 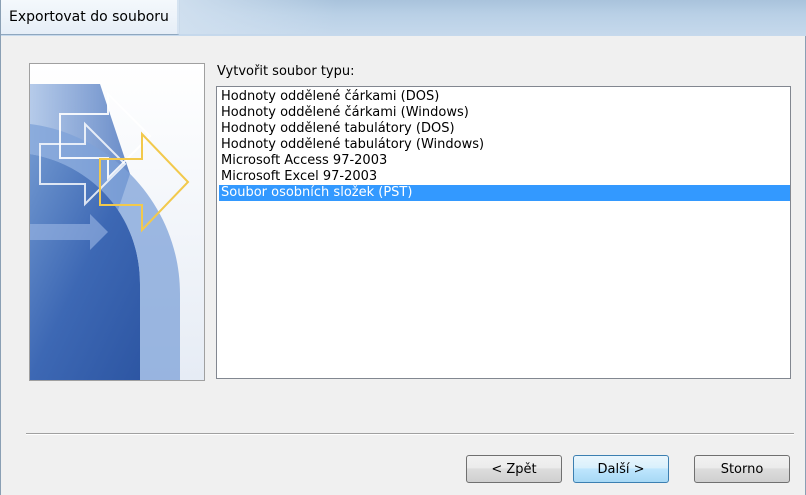 What do you see at coordinates (504, 177) in the screenshot?
I see `file-type-option: Microsoft Excel 97-2003` at bounding box center [504, 177].